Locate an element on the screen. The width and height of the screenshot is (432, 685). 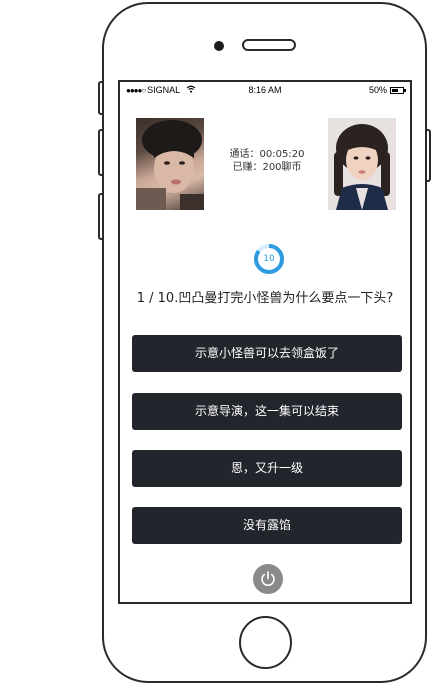
front-camera is located at coordinates (219, 46).